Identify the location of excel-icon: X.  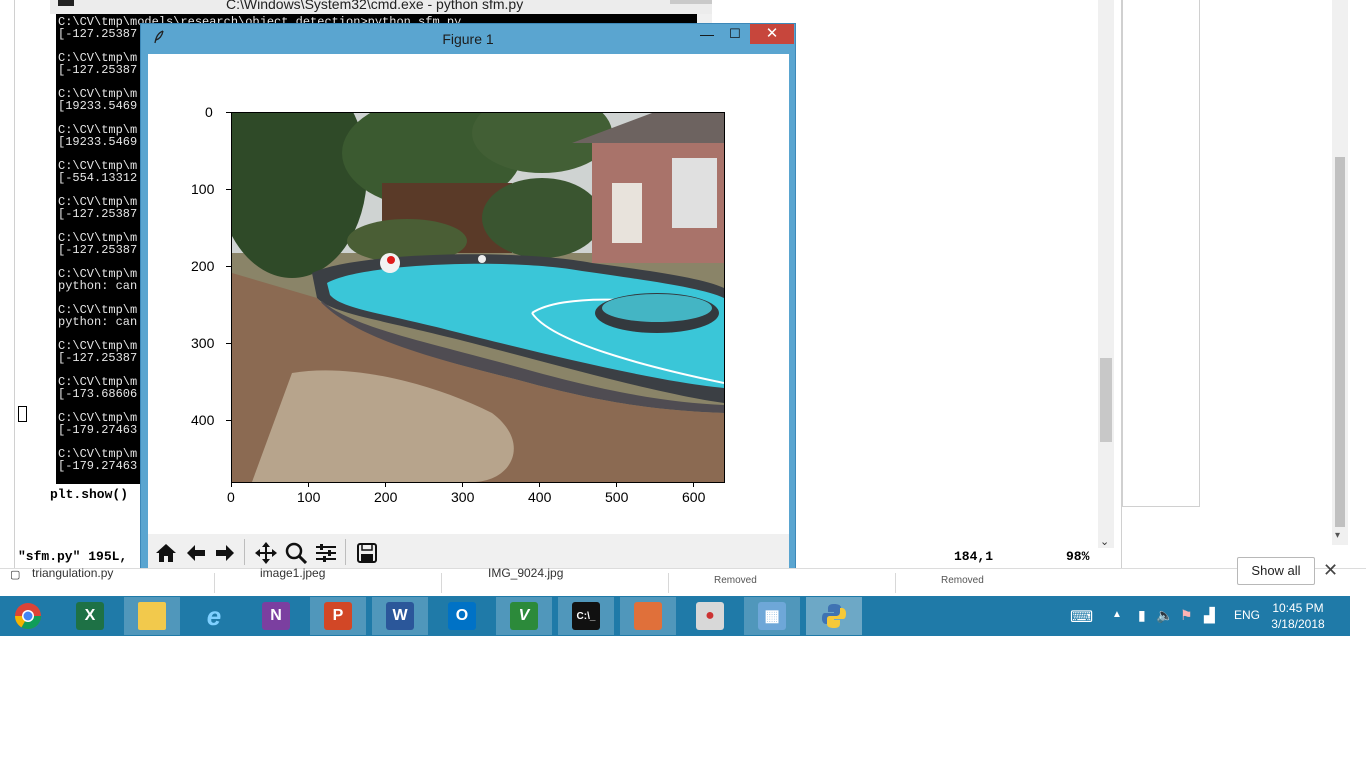
(90, 616).